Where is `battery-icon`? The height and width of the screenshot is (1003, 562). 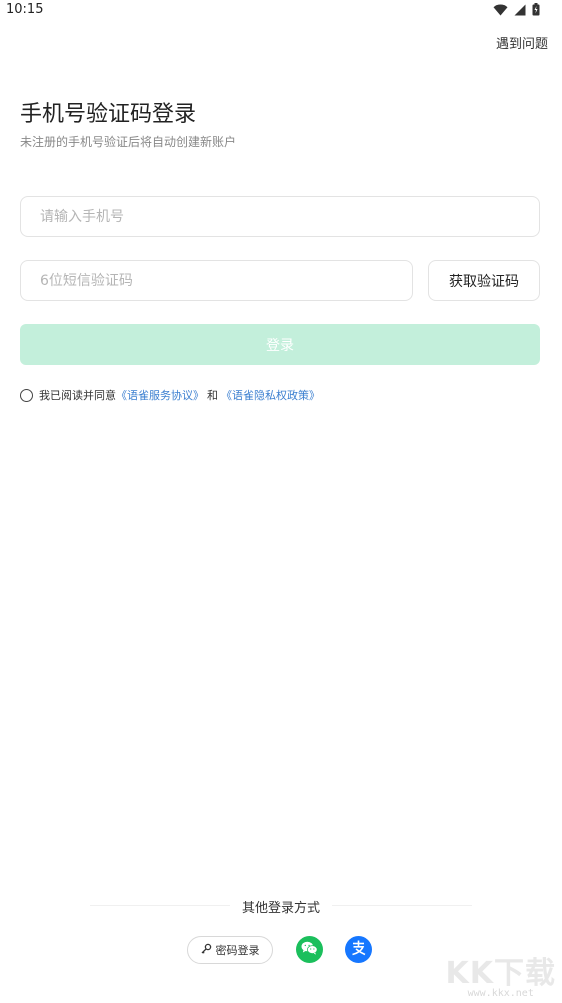 battery-icon is located at coordinates (536, 9).